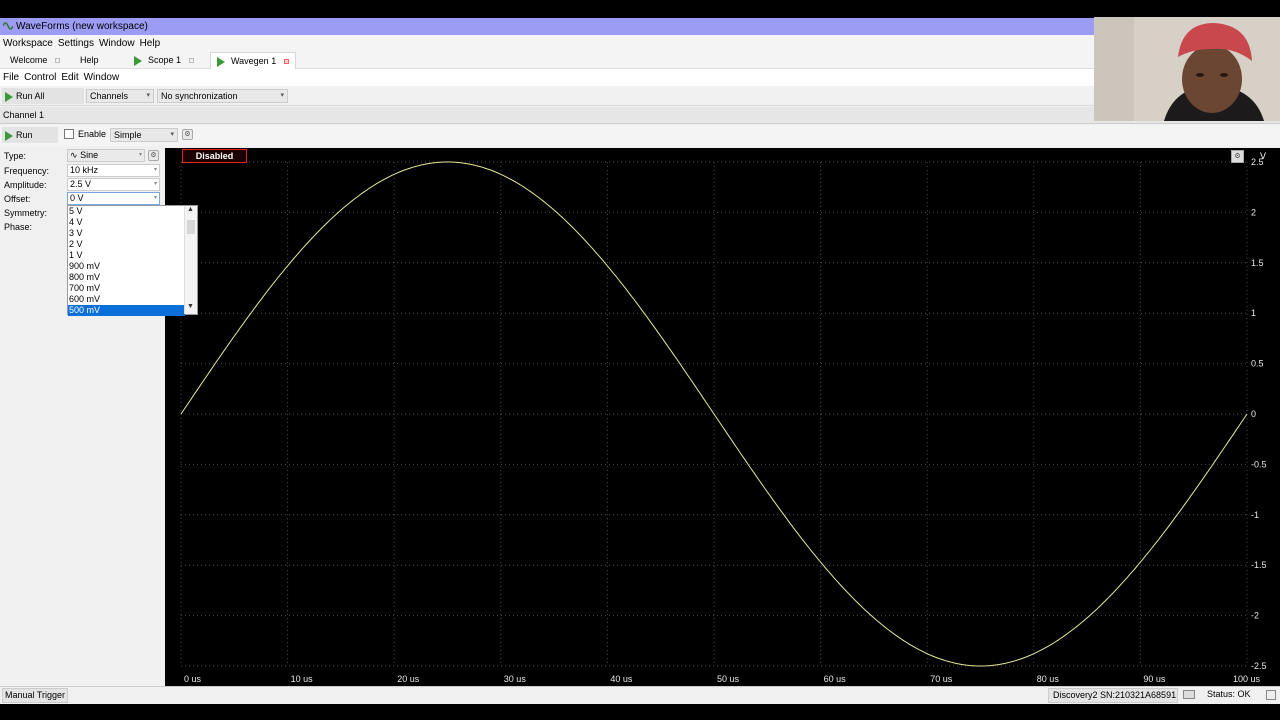 The height and width of the screenshot is (720, 1280). What do you see at coordinates (222, 96) in the screenshot?
I see `sync-select: No synchronization ▾` at bounding box center [222, 96].